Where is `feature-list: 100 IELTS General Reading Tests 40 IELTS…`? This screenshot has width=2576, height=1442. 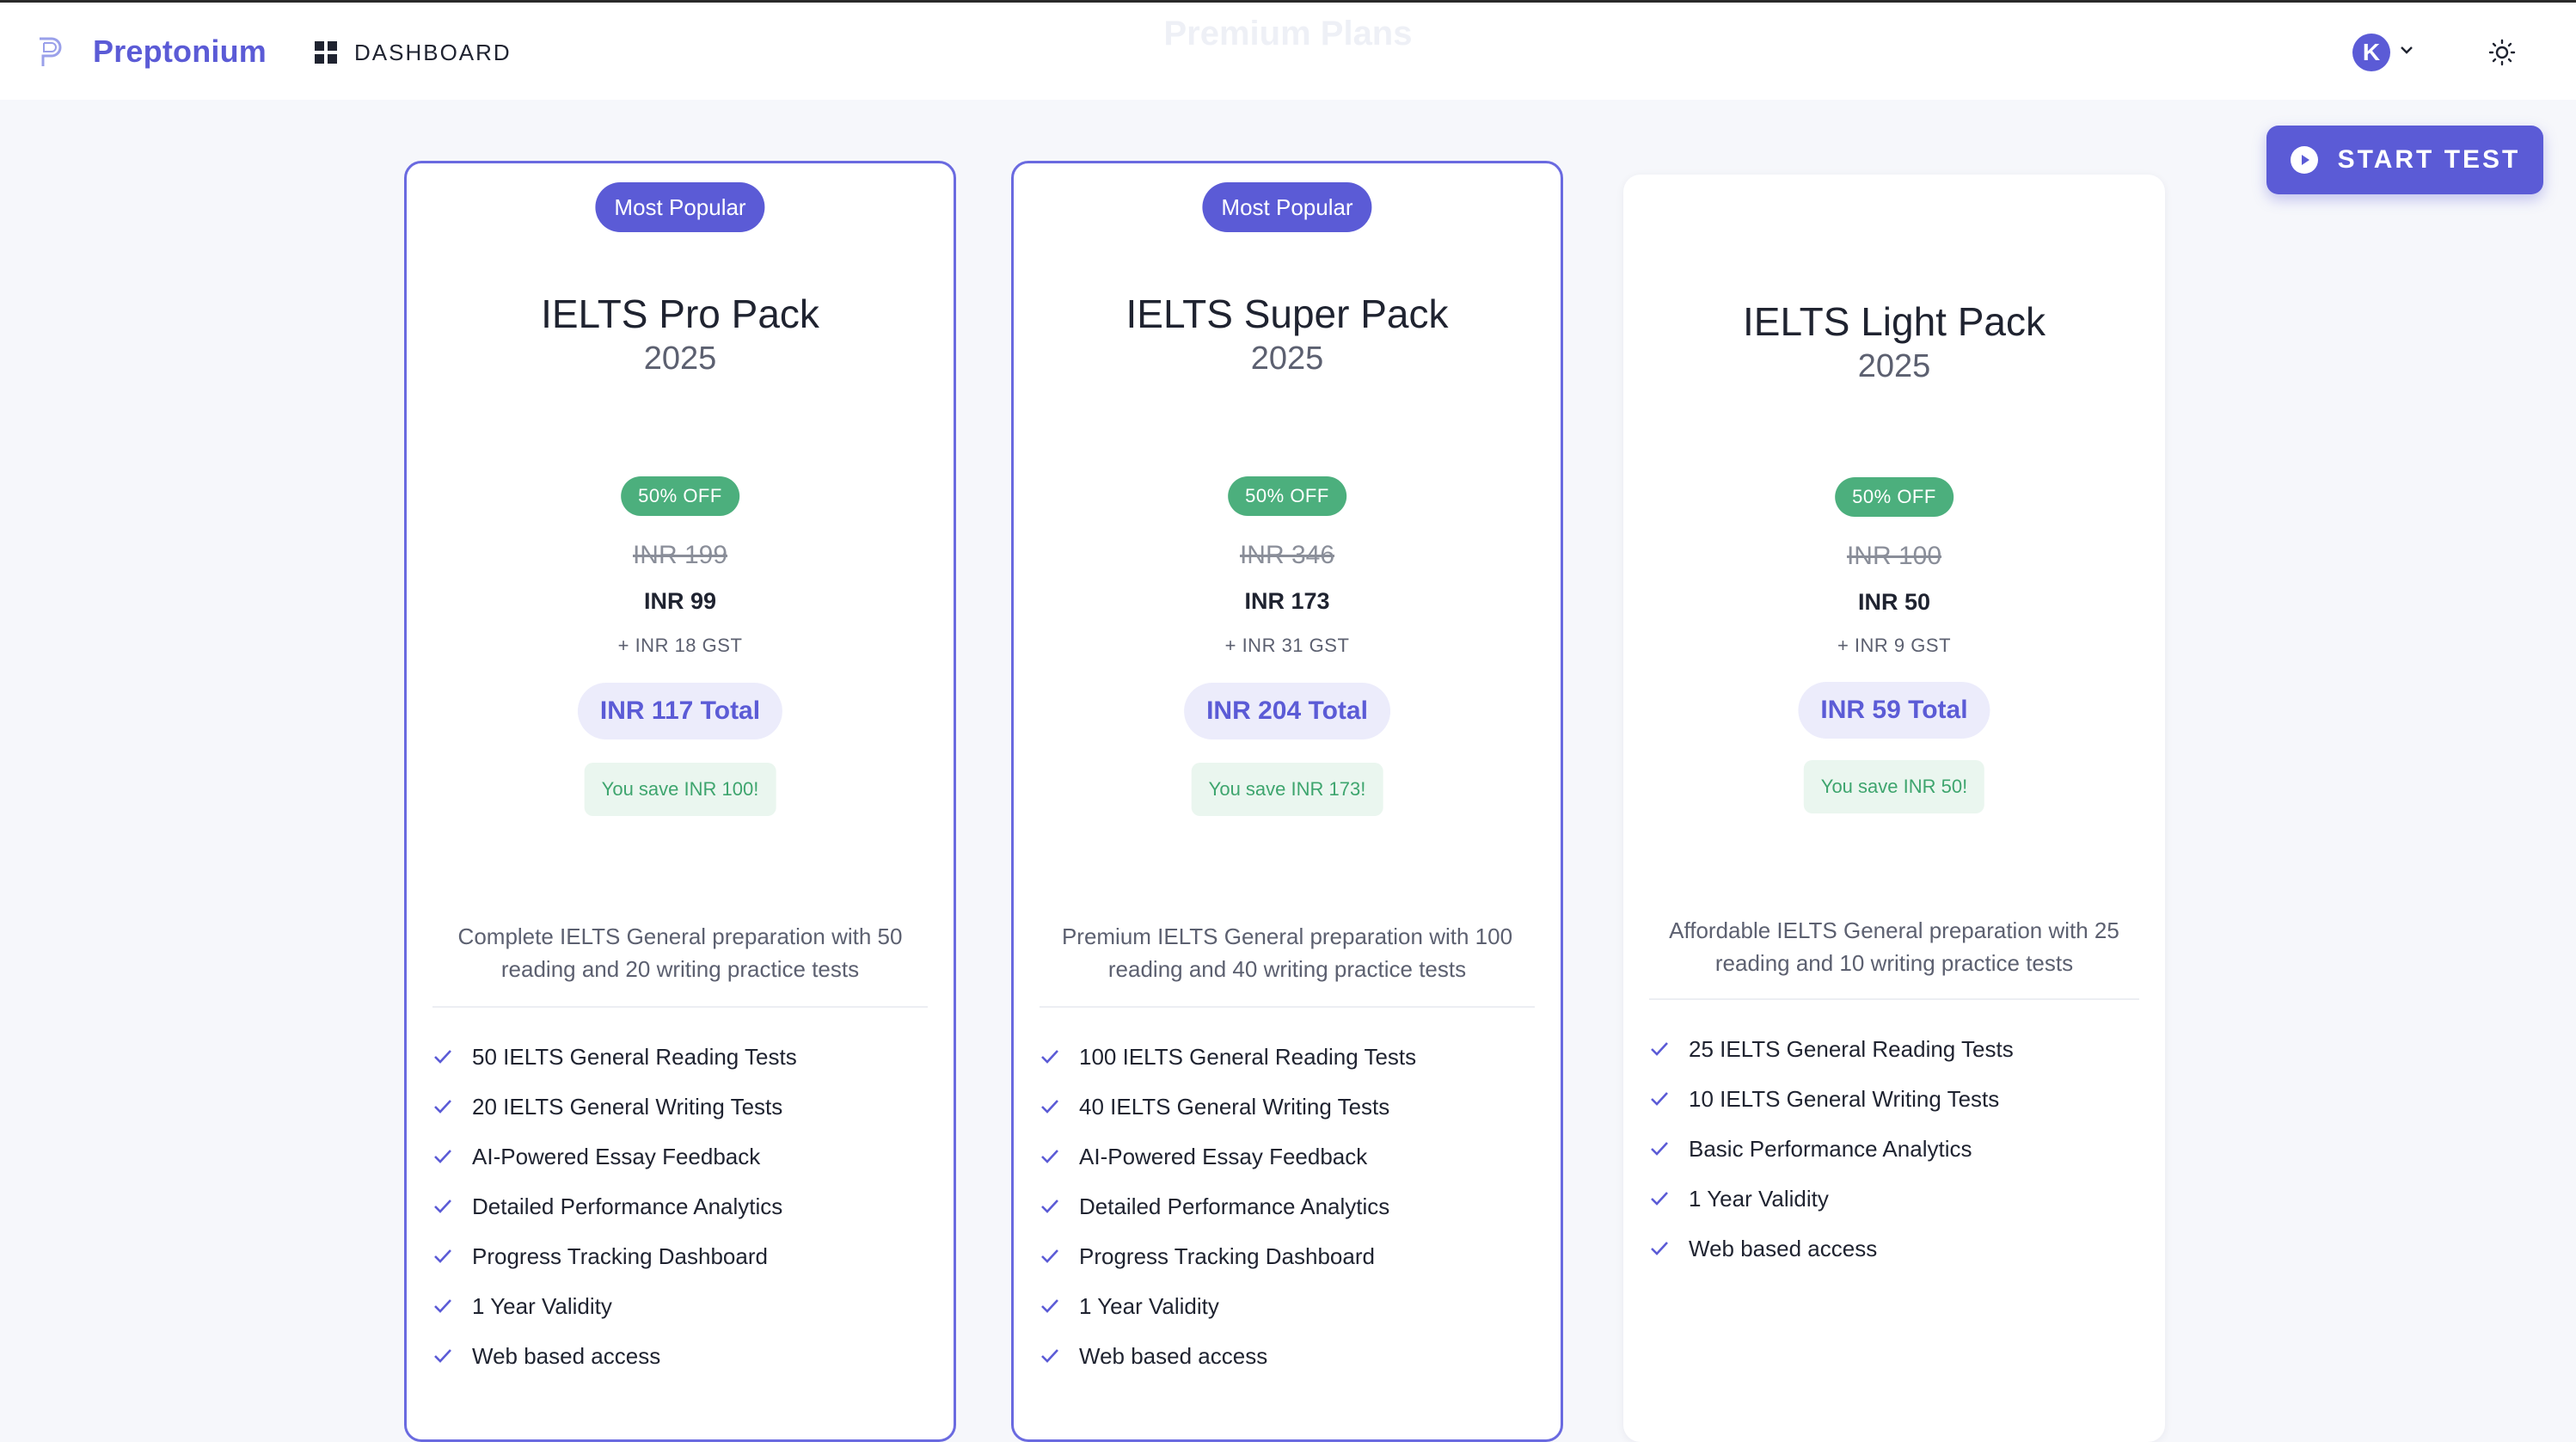
feature-list: 100 IELTS General Reading Tests 40 IELTS… is located at coordinates (1292, 1206).